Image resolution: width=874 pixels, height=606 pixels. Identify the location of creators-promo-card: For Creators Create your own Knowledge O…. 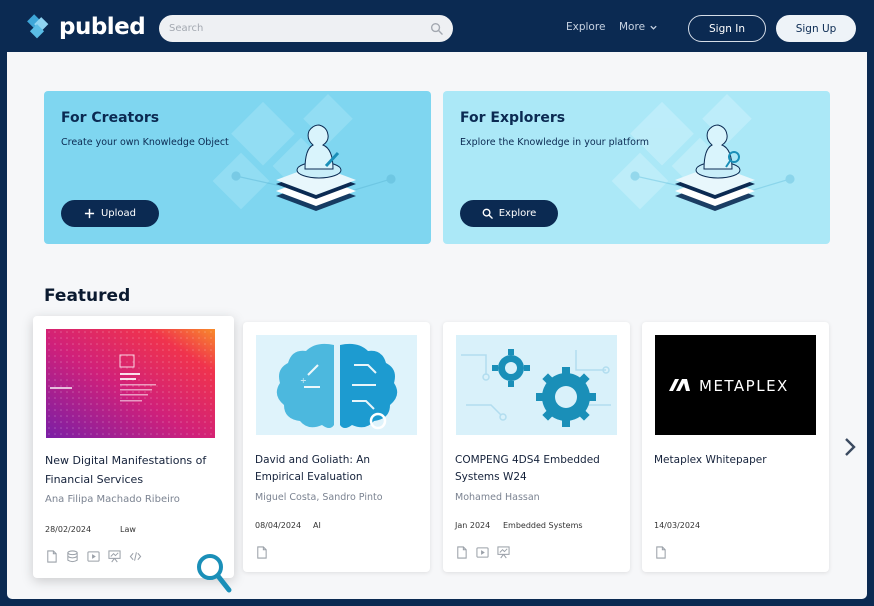
(237, 167).